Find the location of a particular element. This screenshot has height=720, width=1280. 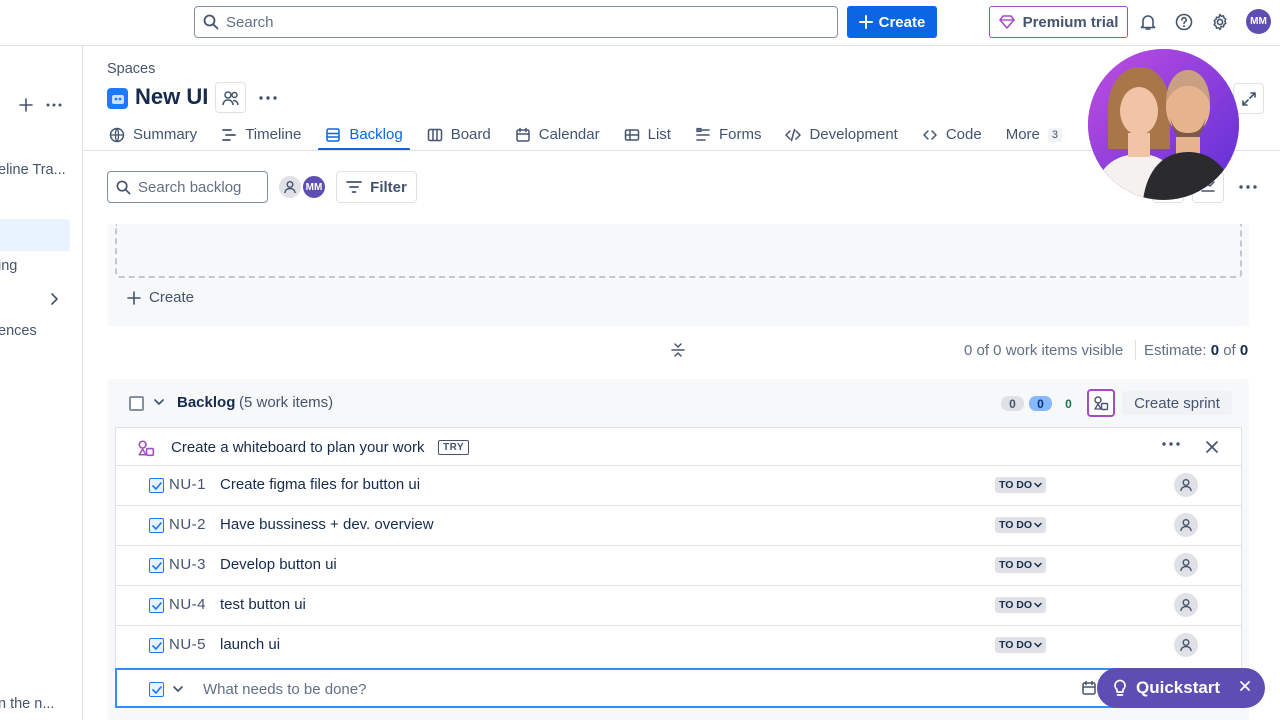

table-row: NU-3 Develop button ui TO DO is located at coordinates (678, 566).